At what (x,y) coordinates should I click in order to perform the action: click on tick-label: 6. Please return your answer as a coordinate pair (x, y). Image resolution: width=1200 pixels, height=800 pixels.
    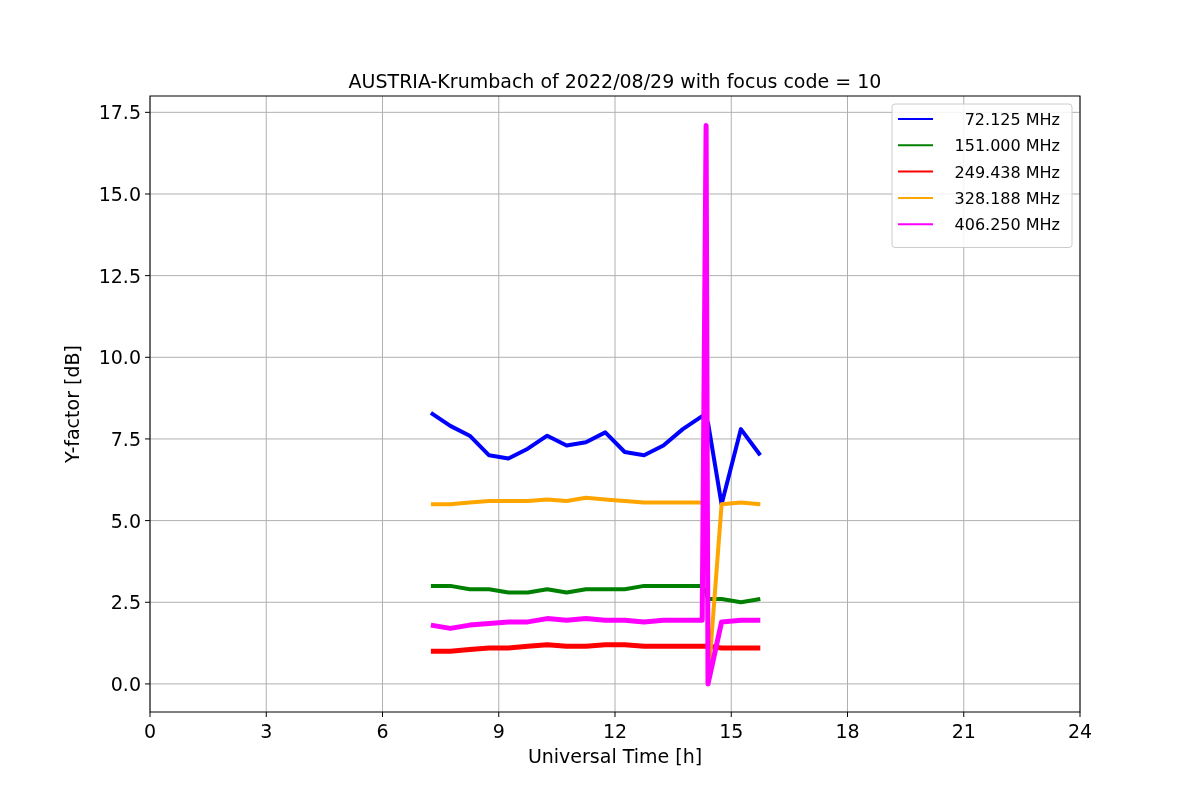
    Looking at the image, I should click on (382, 731).